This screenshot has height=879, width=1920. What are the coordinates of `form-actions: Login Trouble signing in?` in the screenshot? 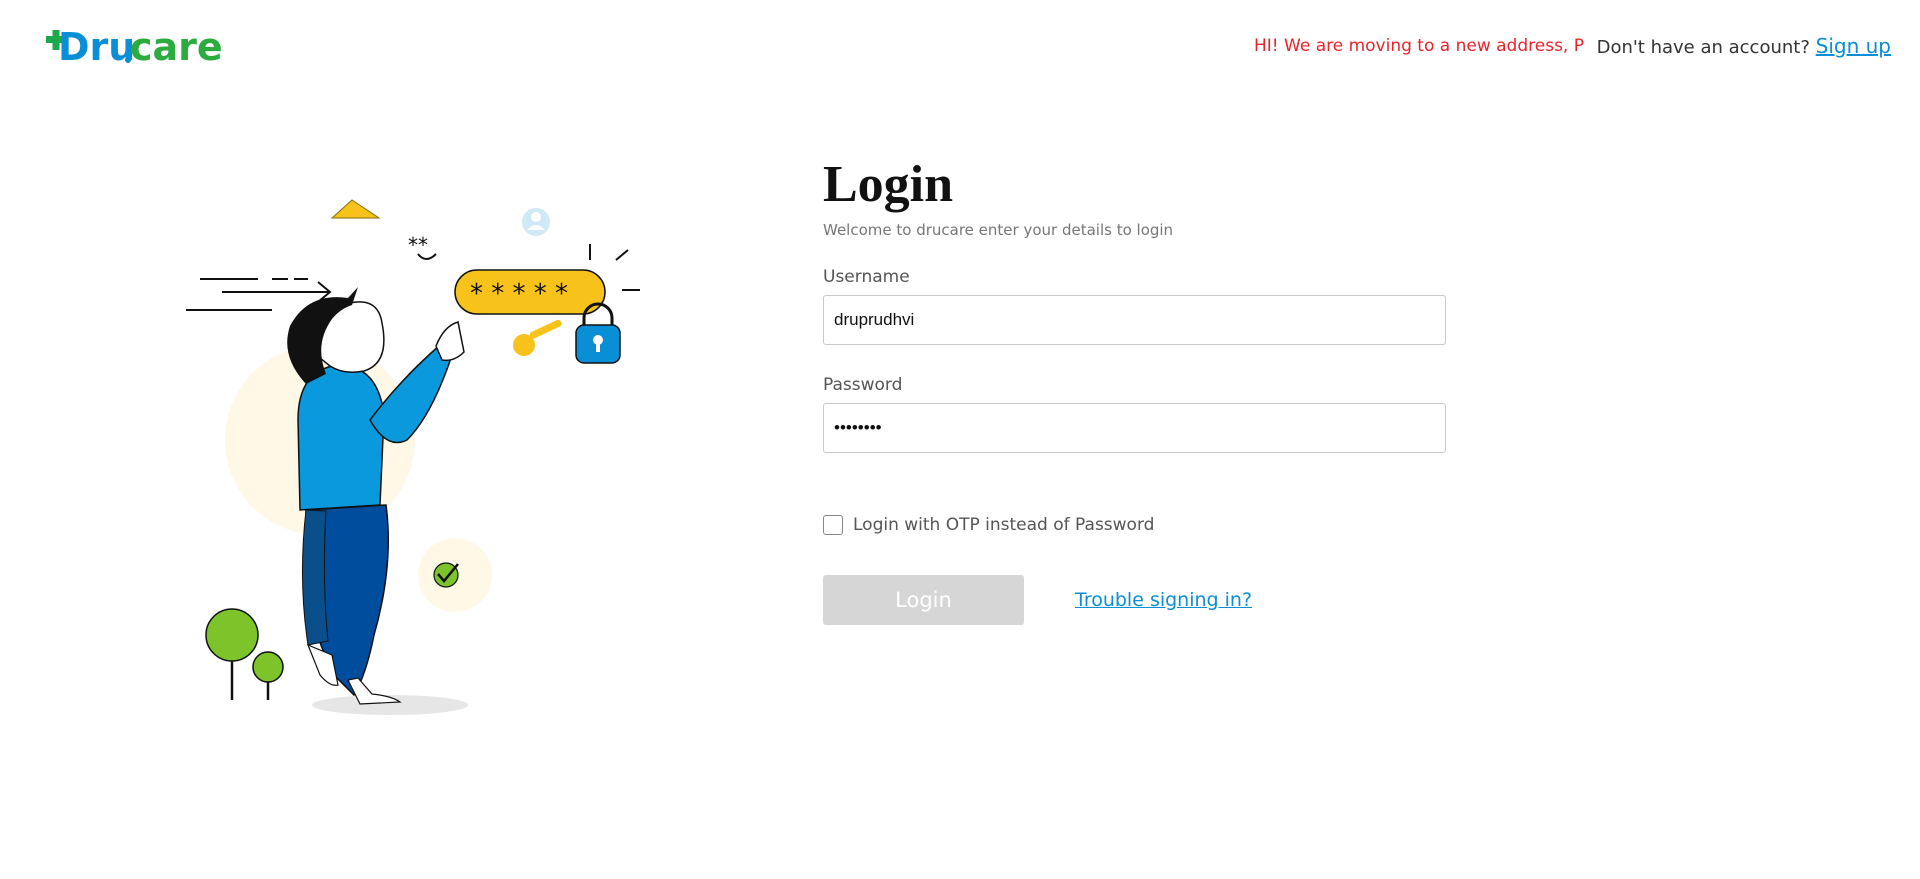 It's located at (1135, 600).